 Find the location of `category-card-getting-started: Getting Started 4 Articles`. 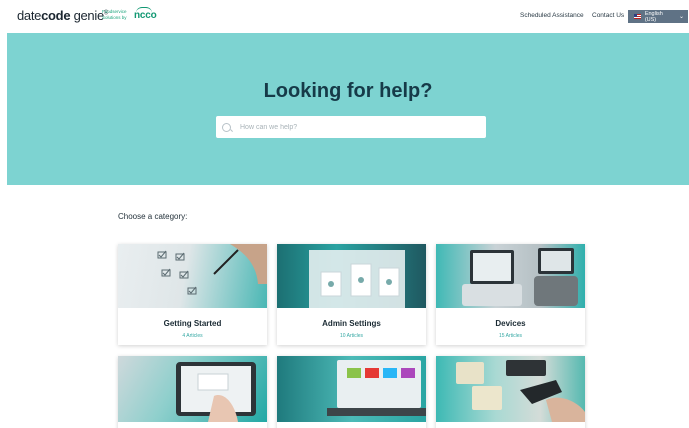

category-card-getting-started: Getting Started 4 Articles is located at coordinates (192, 294).